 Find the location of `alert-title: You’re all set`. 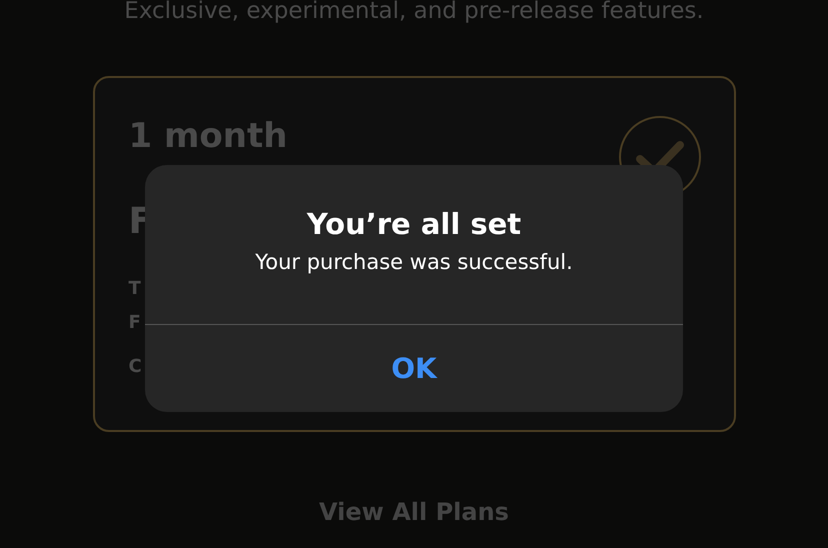

alert-title: You’re all set is located at coordinates (414, 224).